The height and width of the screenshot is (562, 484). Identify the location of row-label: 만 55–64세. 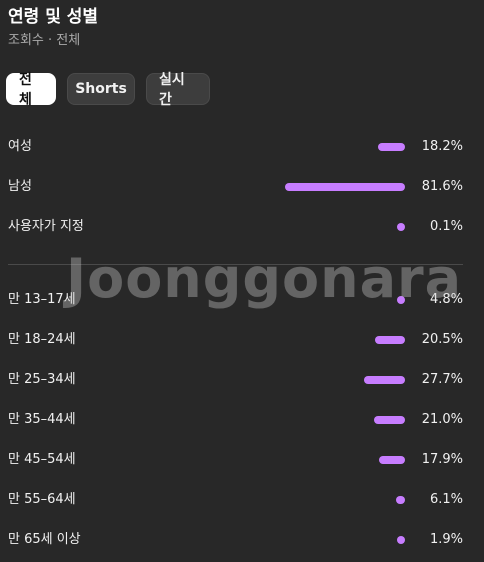
(42, 499).